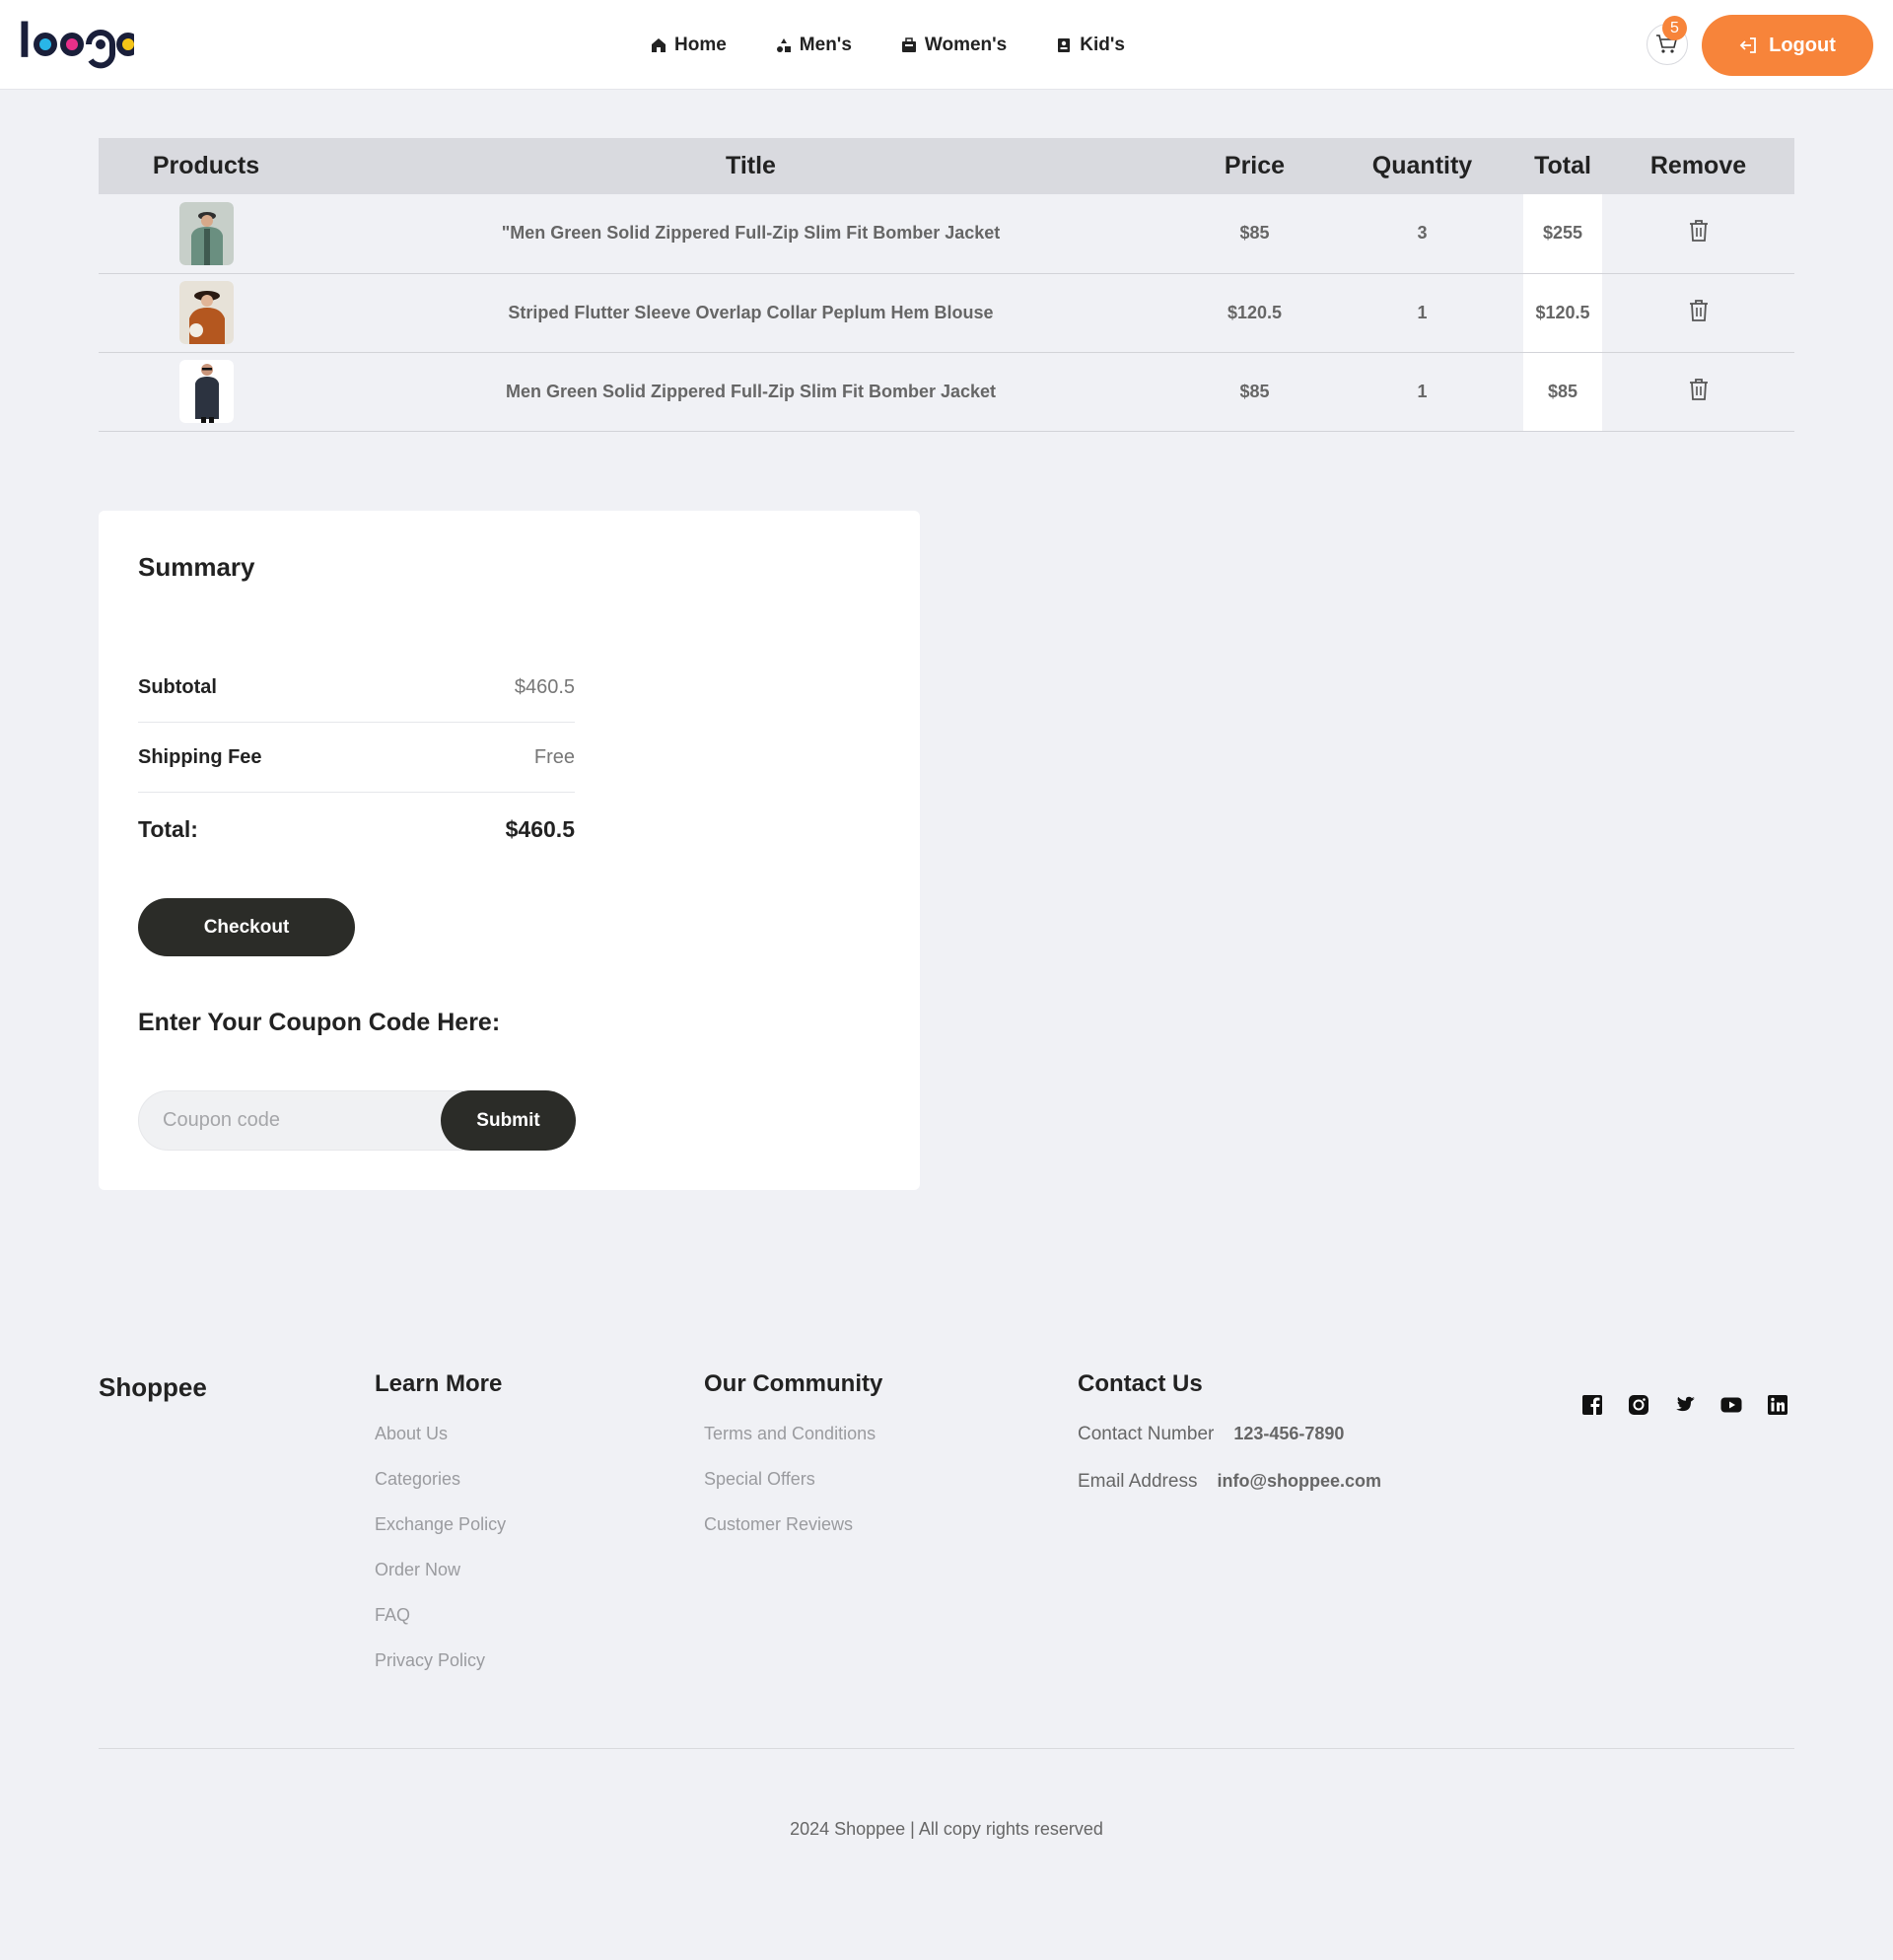 The height and width of the screenshot is (1960, 1893). Describe the element at coordinates (1803, 45) in the screenshot. I see `logout-label: Logout` at that location.